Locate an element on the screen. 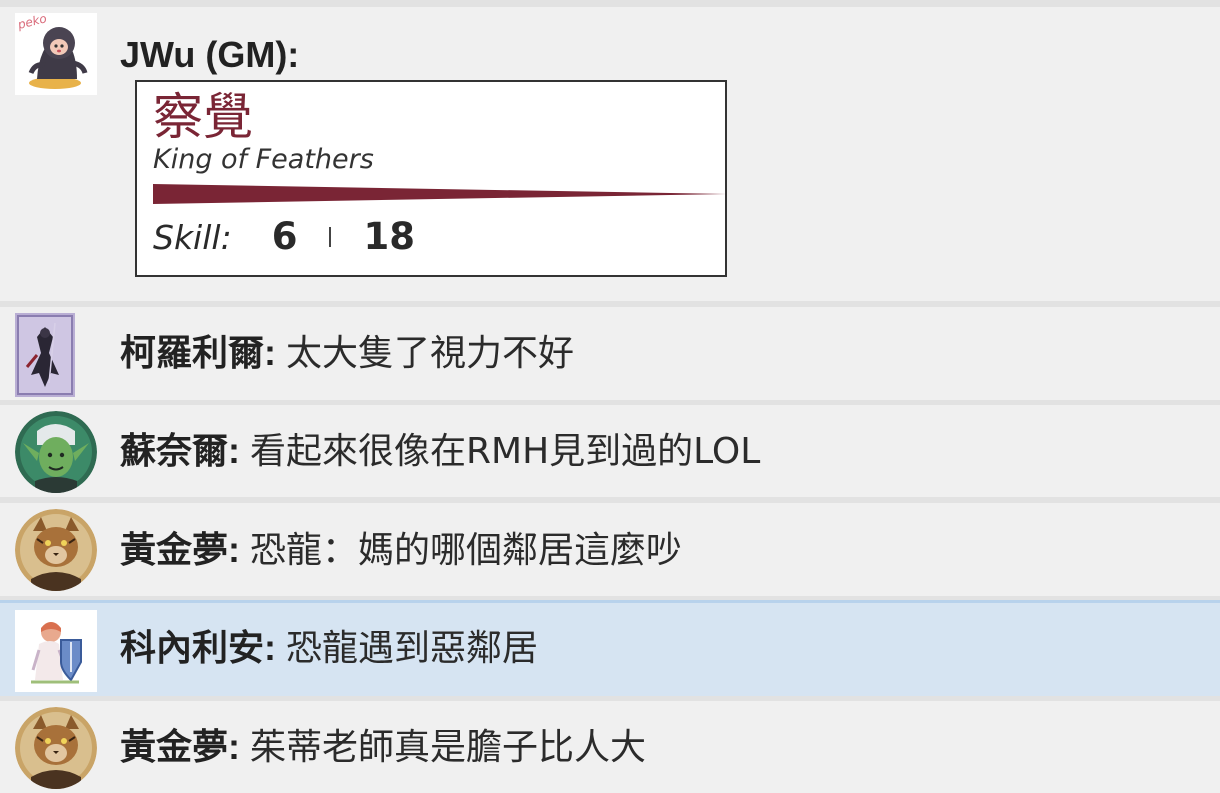  green-elf-avatar-icon is located at coordinates (56, 452).